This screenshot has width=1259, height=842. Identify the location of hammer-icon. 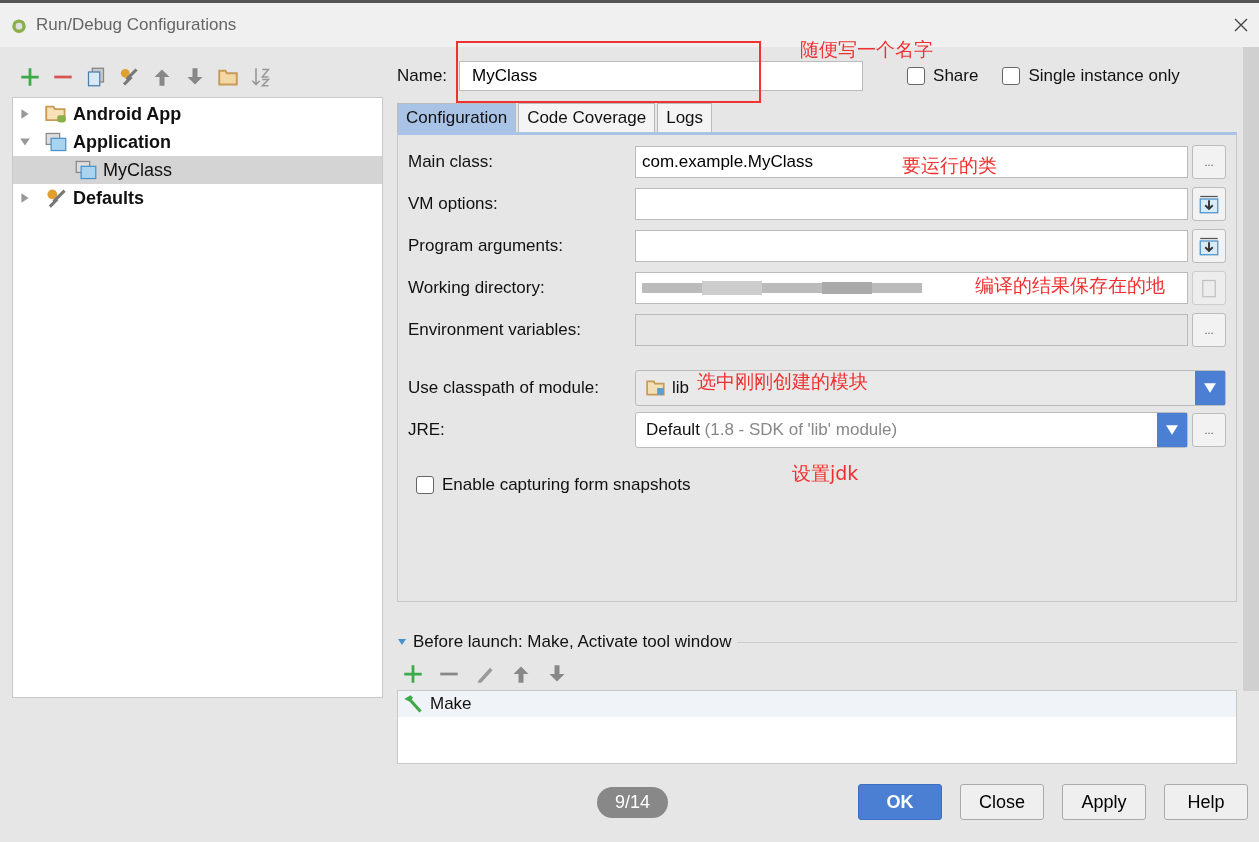
(413, 704).